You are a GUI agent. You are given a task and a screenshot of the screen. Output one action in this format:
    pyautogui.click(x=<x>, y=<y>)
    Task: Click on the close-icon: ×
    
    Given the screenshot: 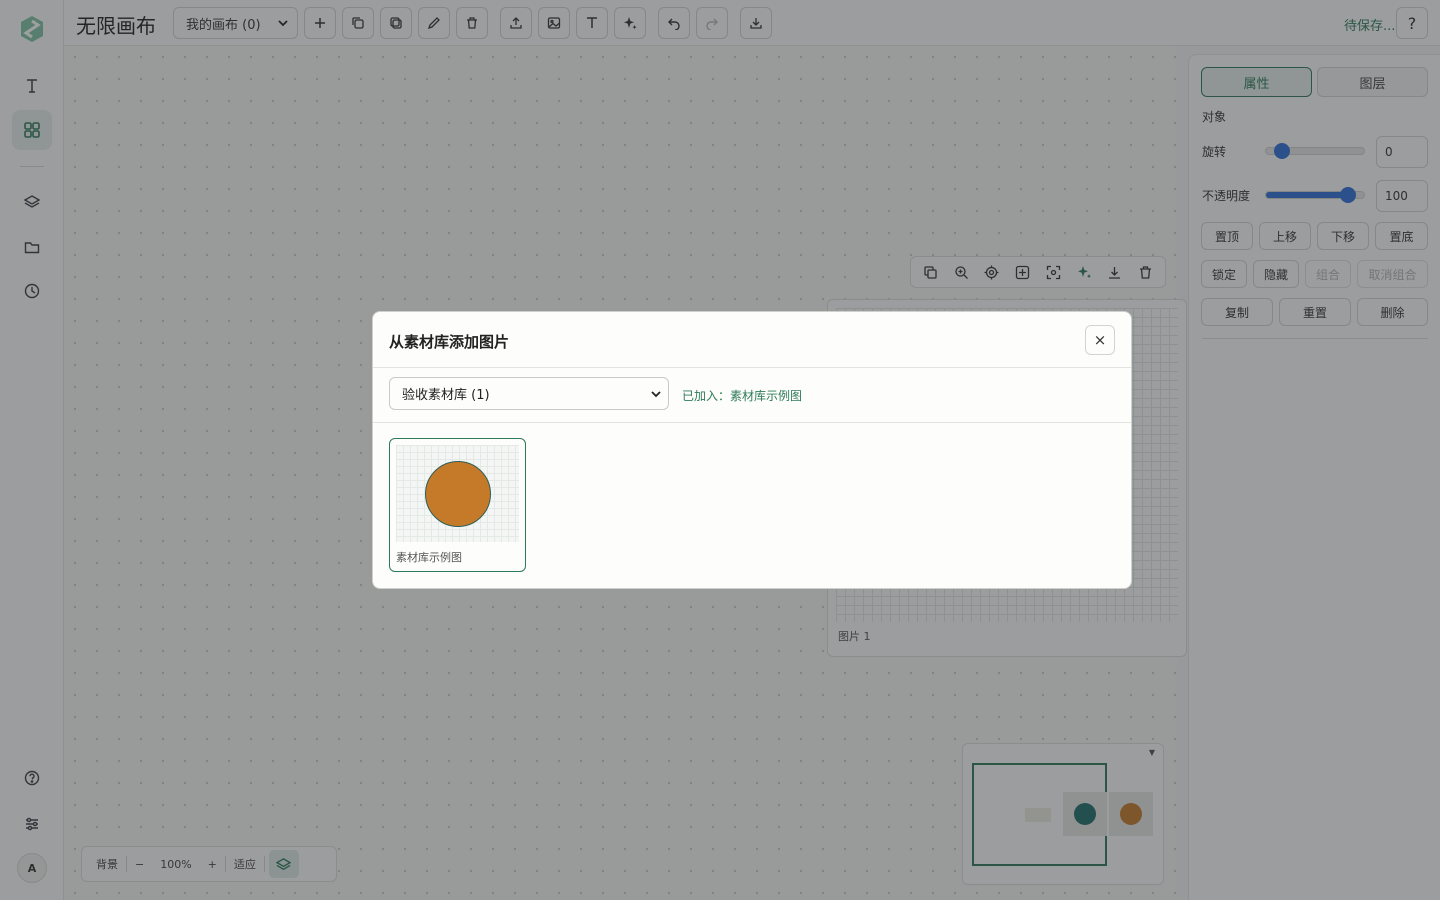 What is the action you would take?
    pyautogui.click(x=1100, y=340)
    